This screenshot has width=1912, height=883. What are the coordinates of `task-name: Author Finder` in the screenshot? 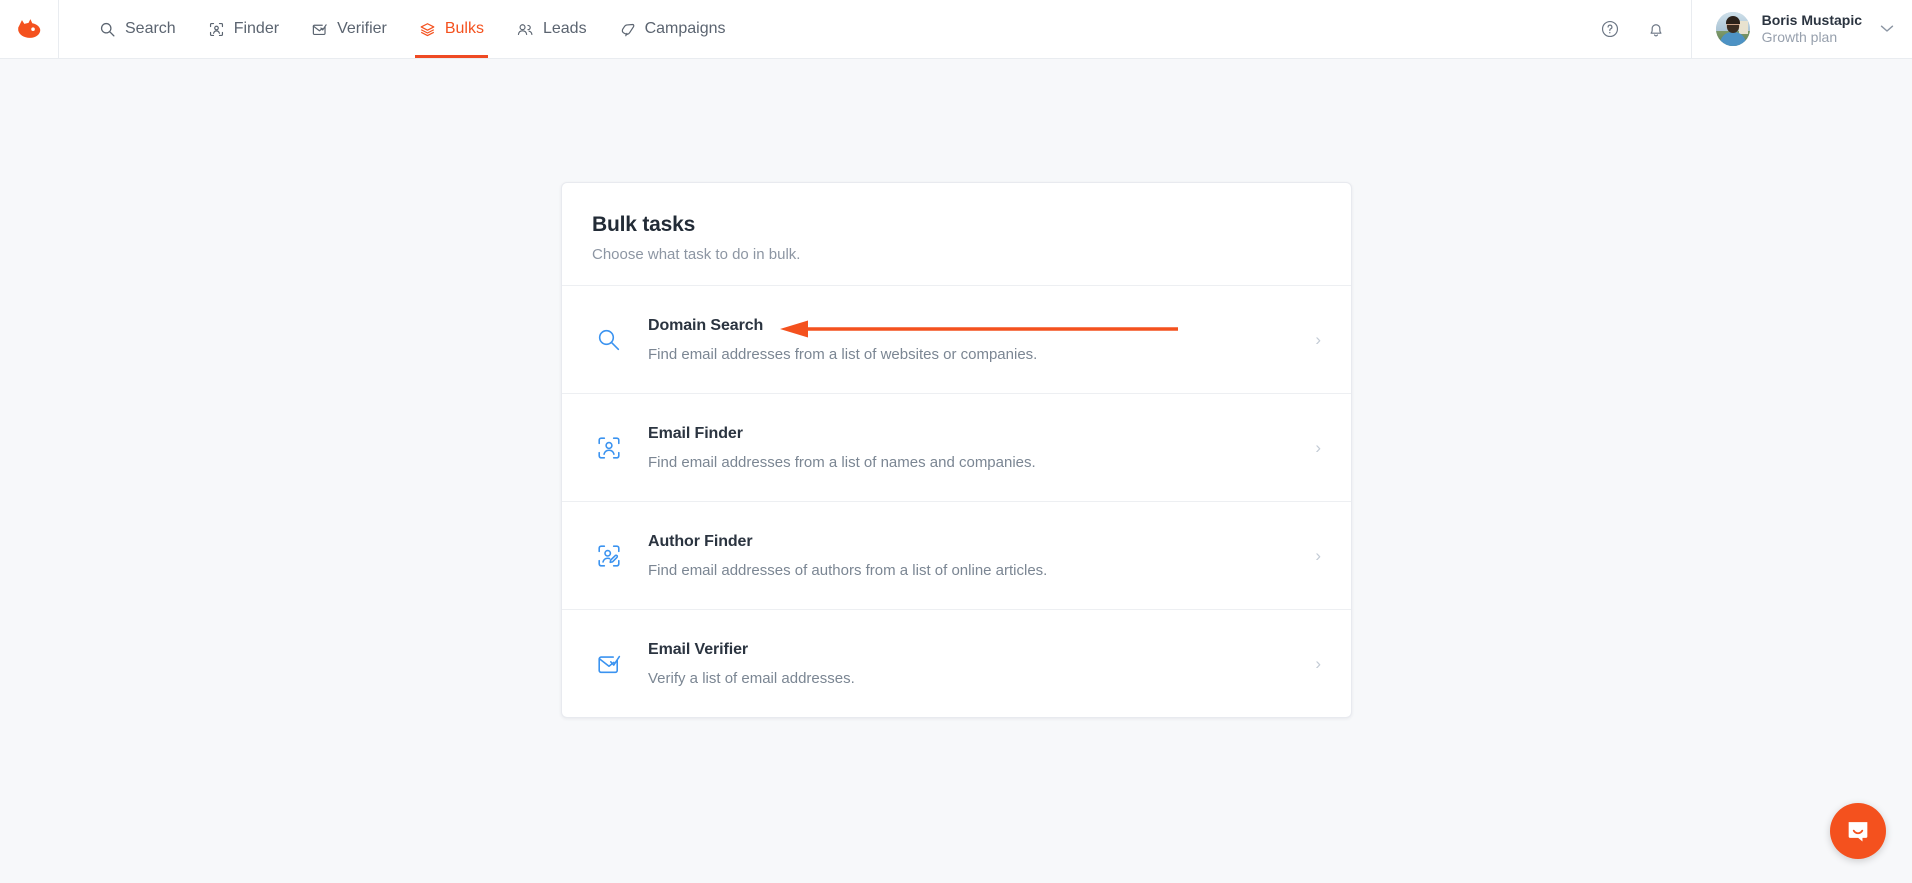 It's located at (700, 541).